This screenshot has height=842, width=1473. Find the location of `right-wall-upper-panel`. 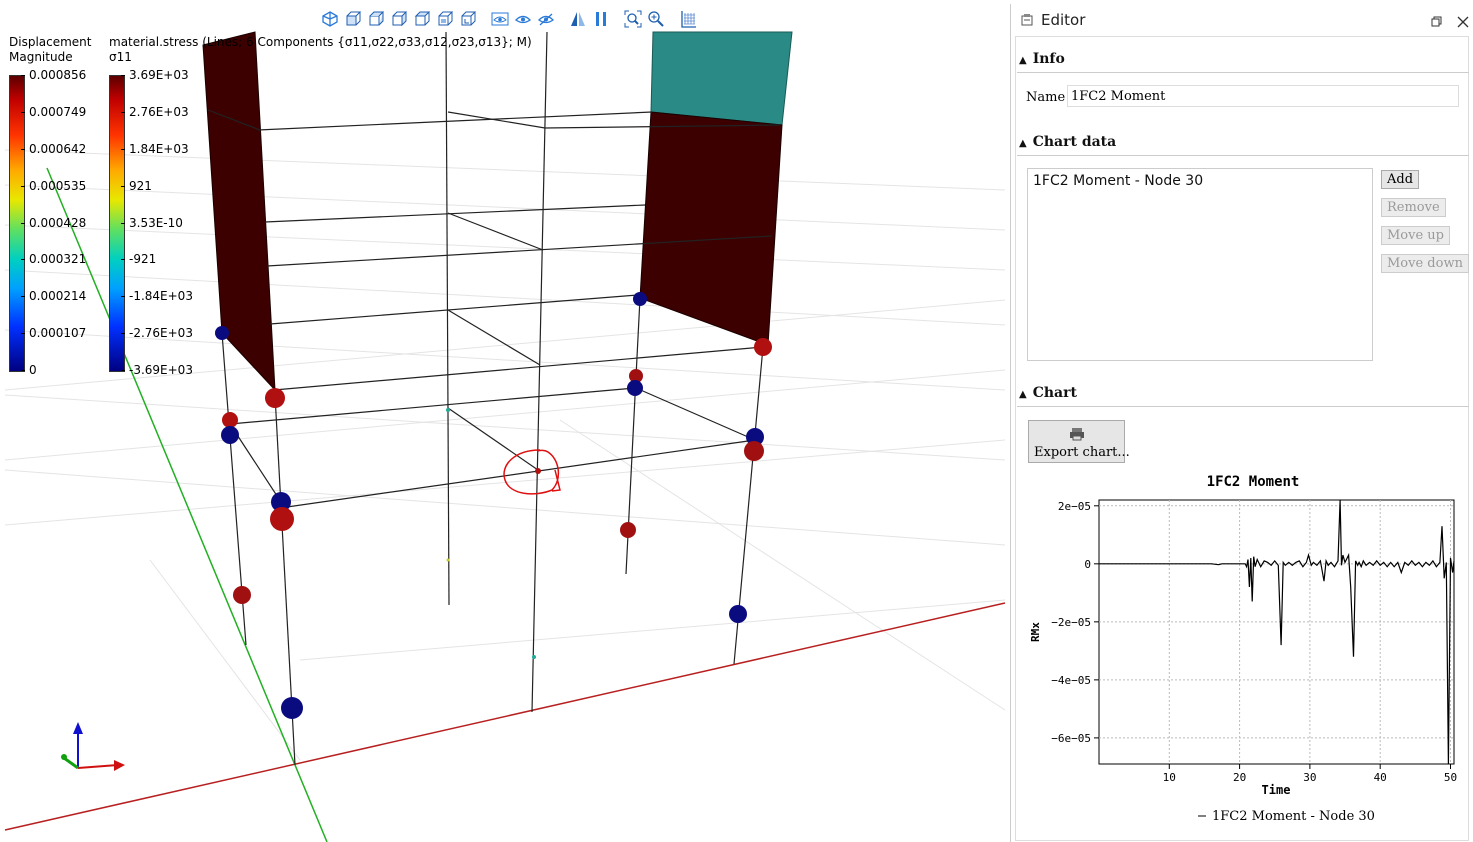

right-wall-upper-panel is located at coordinates (721, 78).